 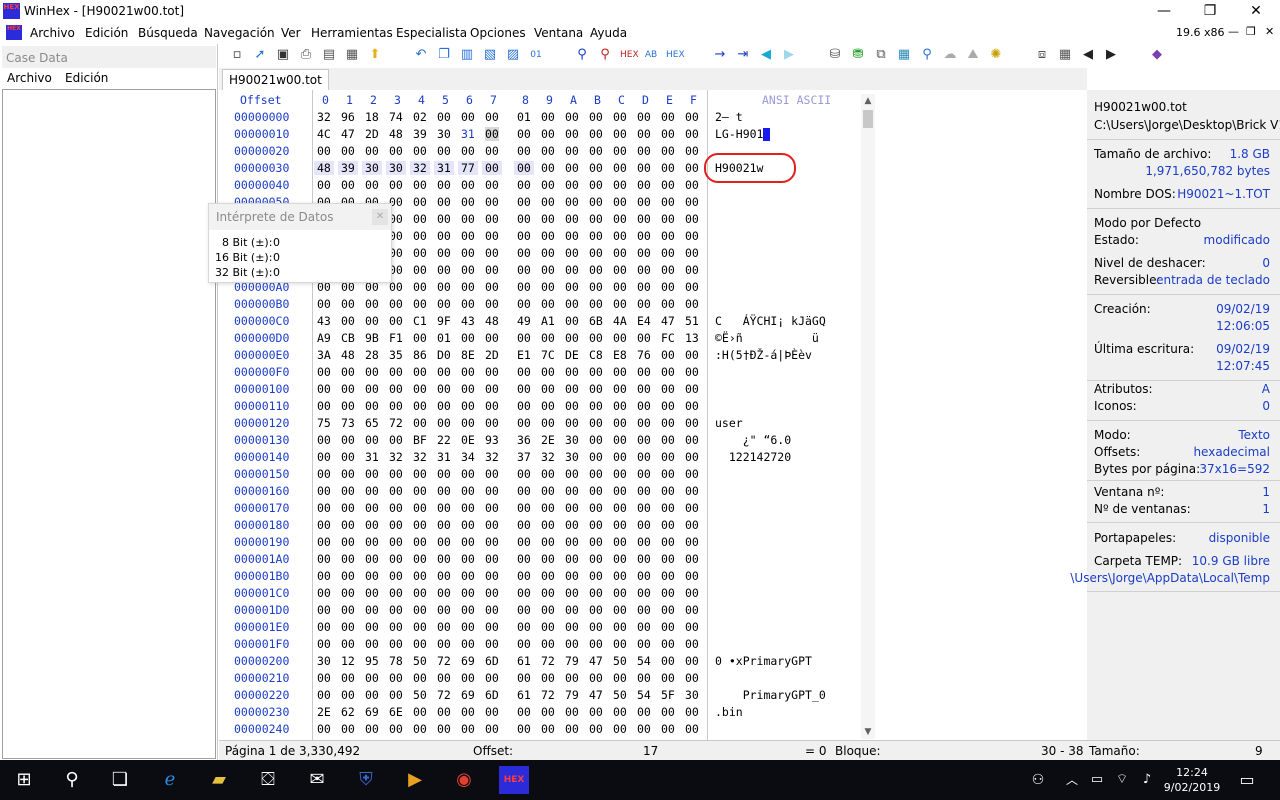 What do you see at coordinates (868, 416) in the screenshot?
I see `hex-scrollbar: ▲ ▼` at bounding box center [868, 416].